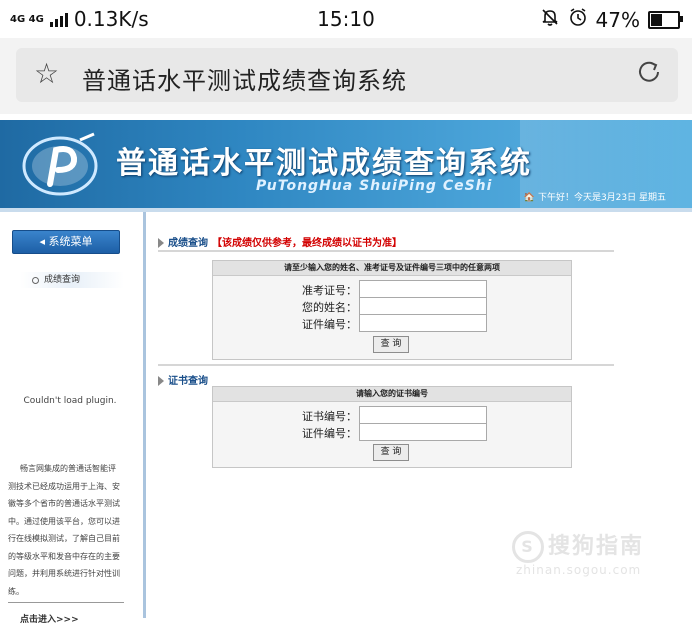 Image resolution: width=692 pixels, height=625 pixels. I want to click on form-row: 您的姓名：, so click(392, 306).